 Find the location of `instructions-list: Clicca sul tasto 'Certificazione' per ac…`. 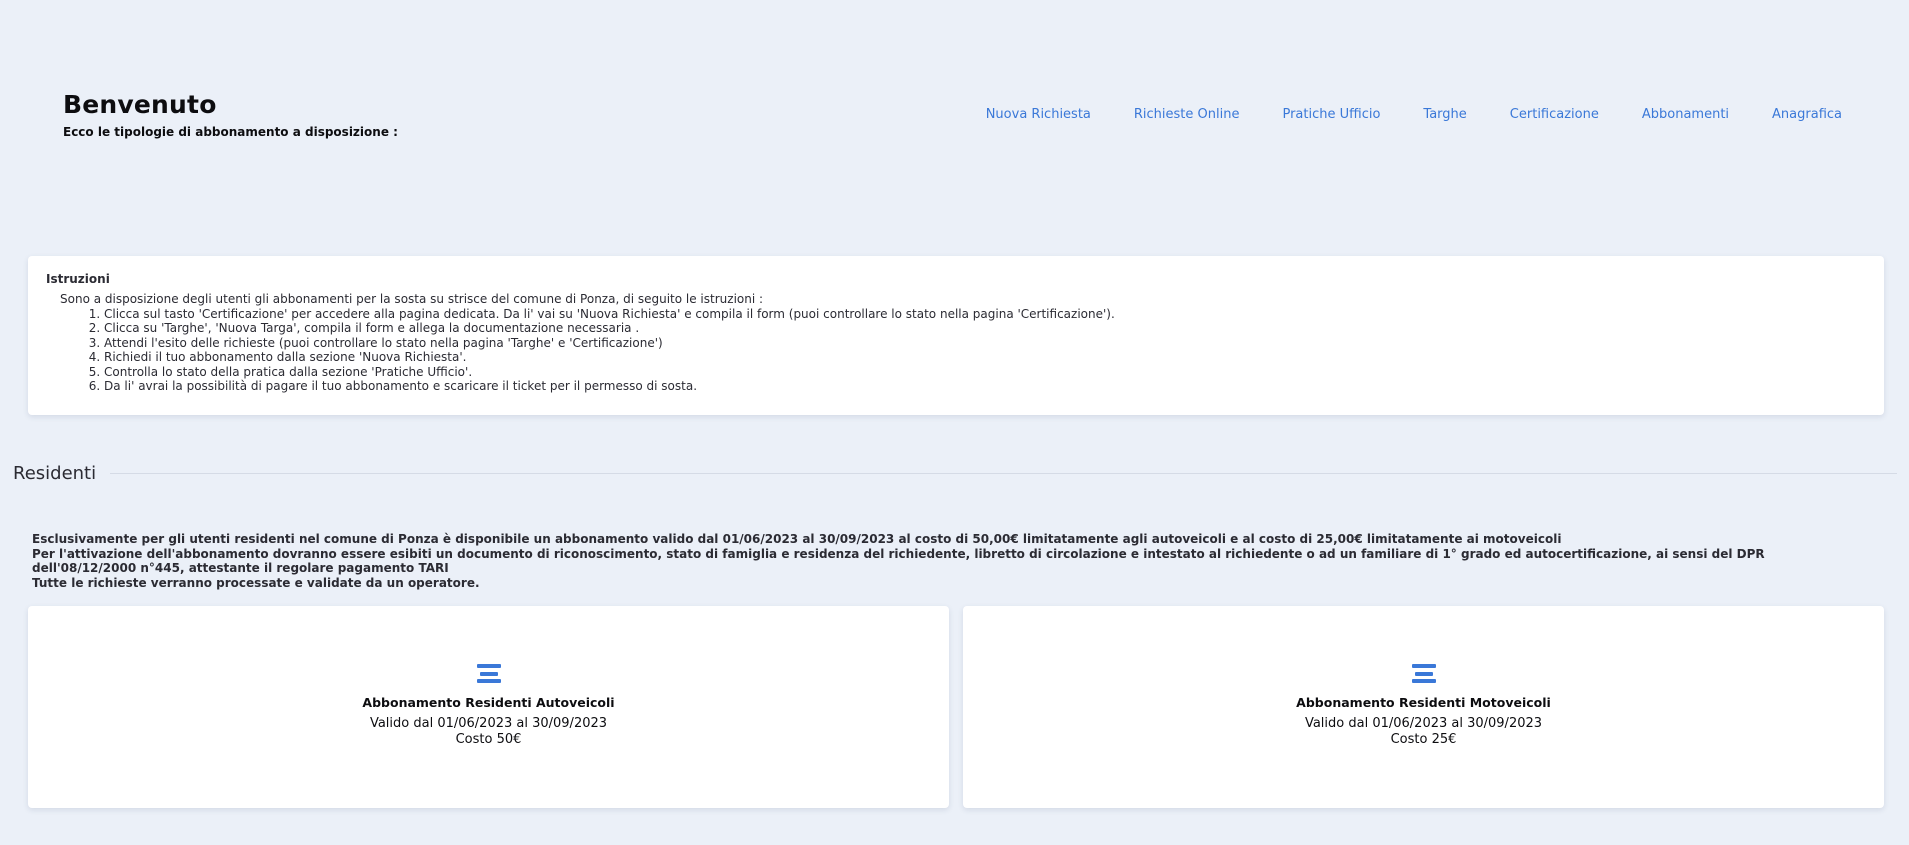

instructions-list: Clicca sul tasto 'Certificazione' per ac… is located at coordinates (956, 350).